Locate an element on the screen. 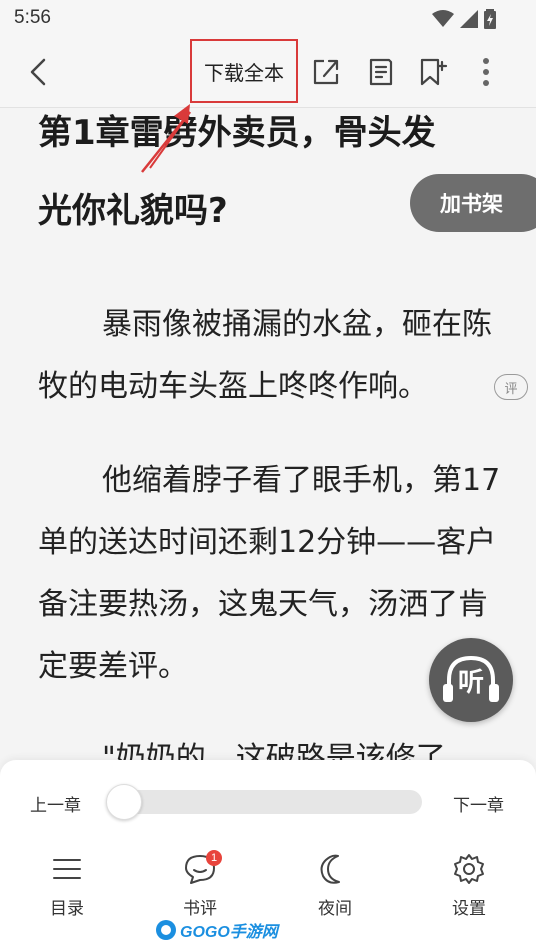  paragraph-comment-icon: 评 is located at coordinates (511, 387).